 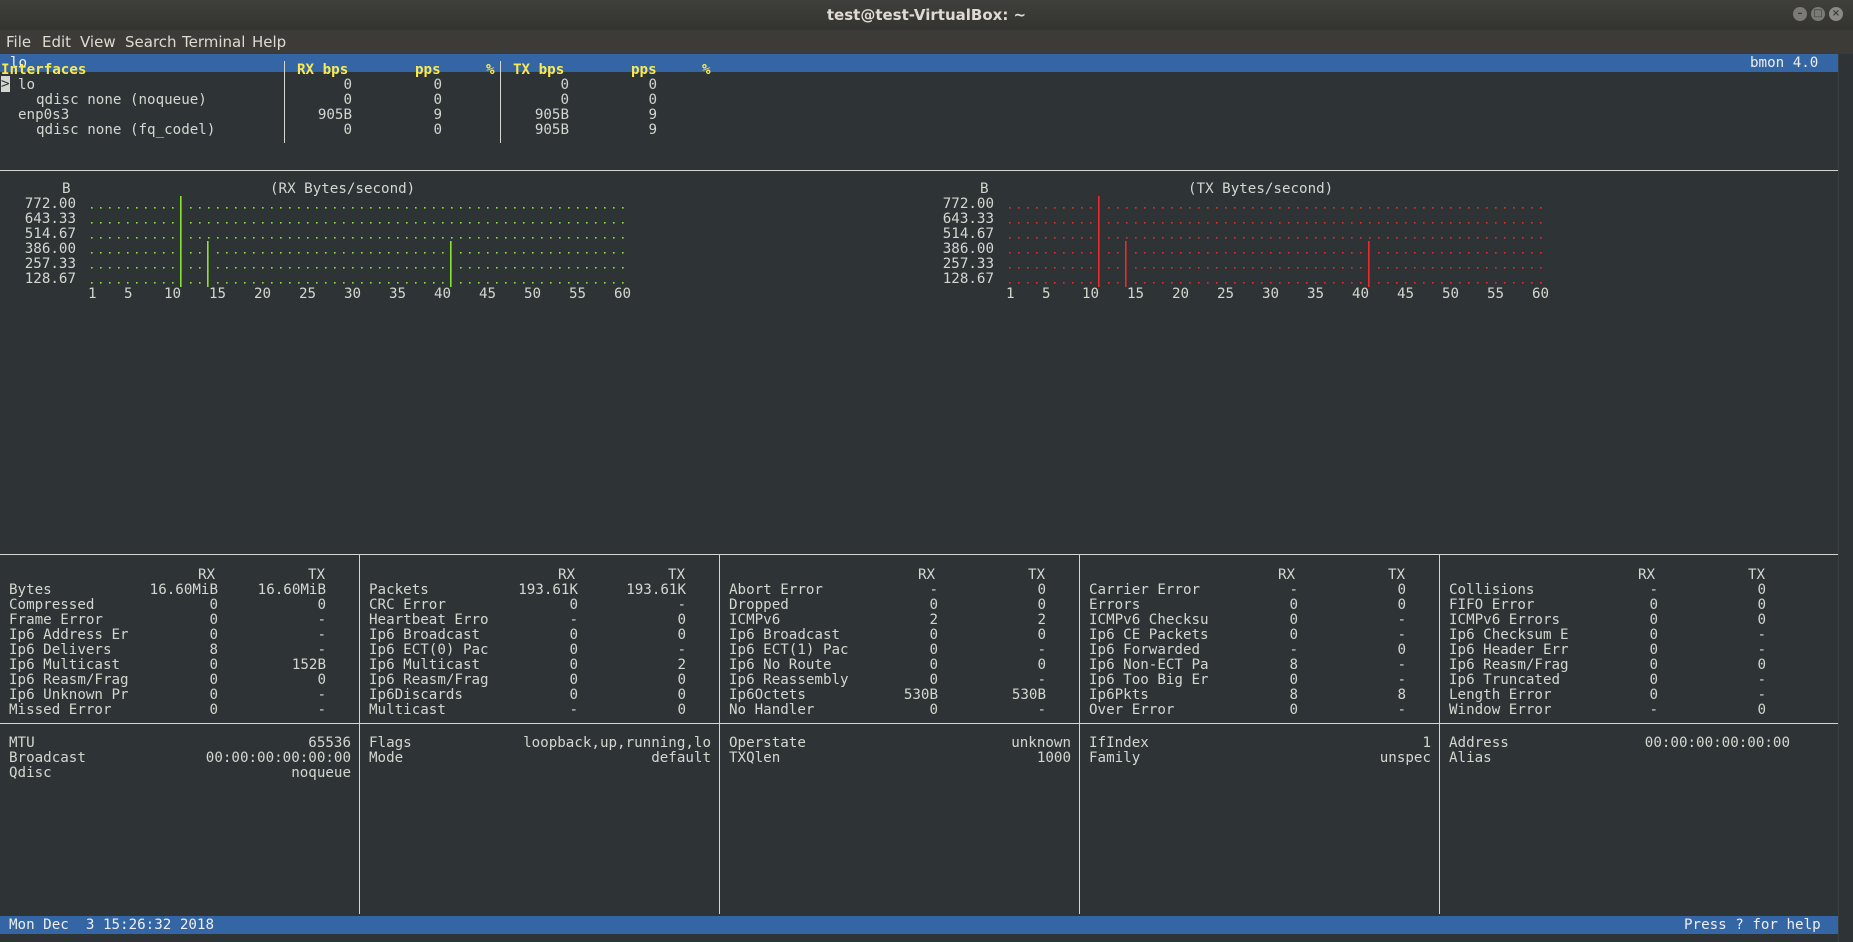 What do you see at coordinates (321, 773) in the screenshot?
I see `info-value: noqueue` at bounding box center [321, 773].